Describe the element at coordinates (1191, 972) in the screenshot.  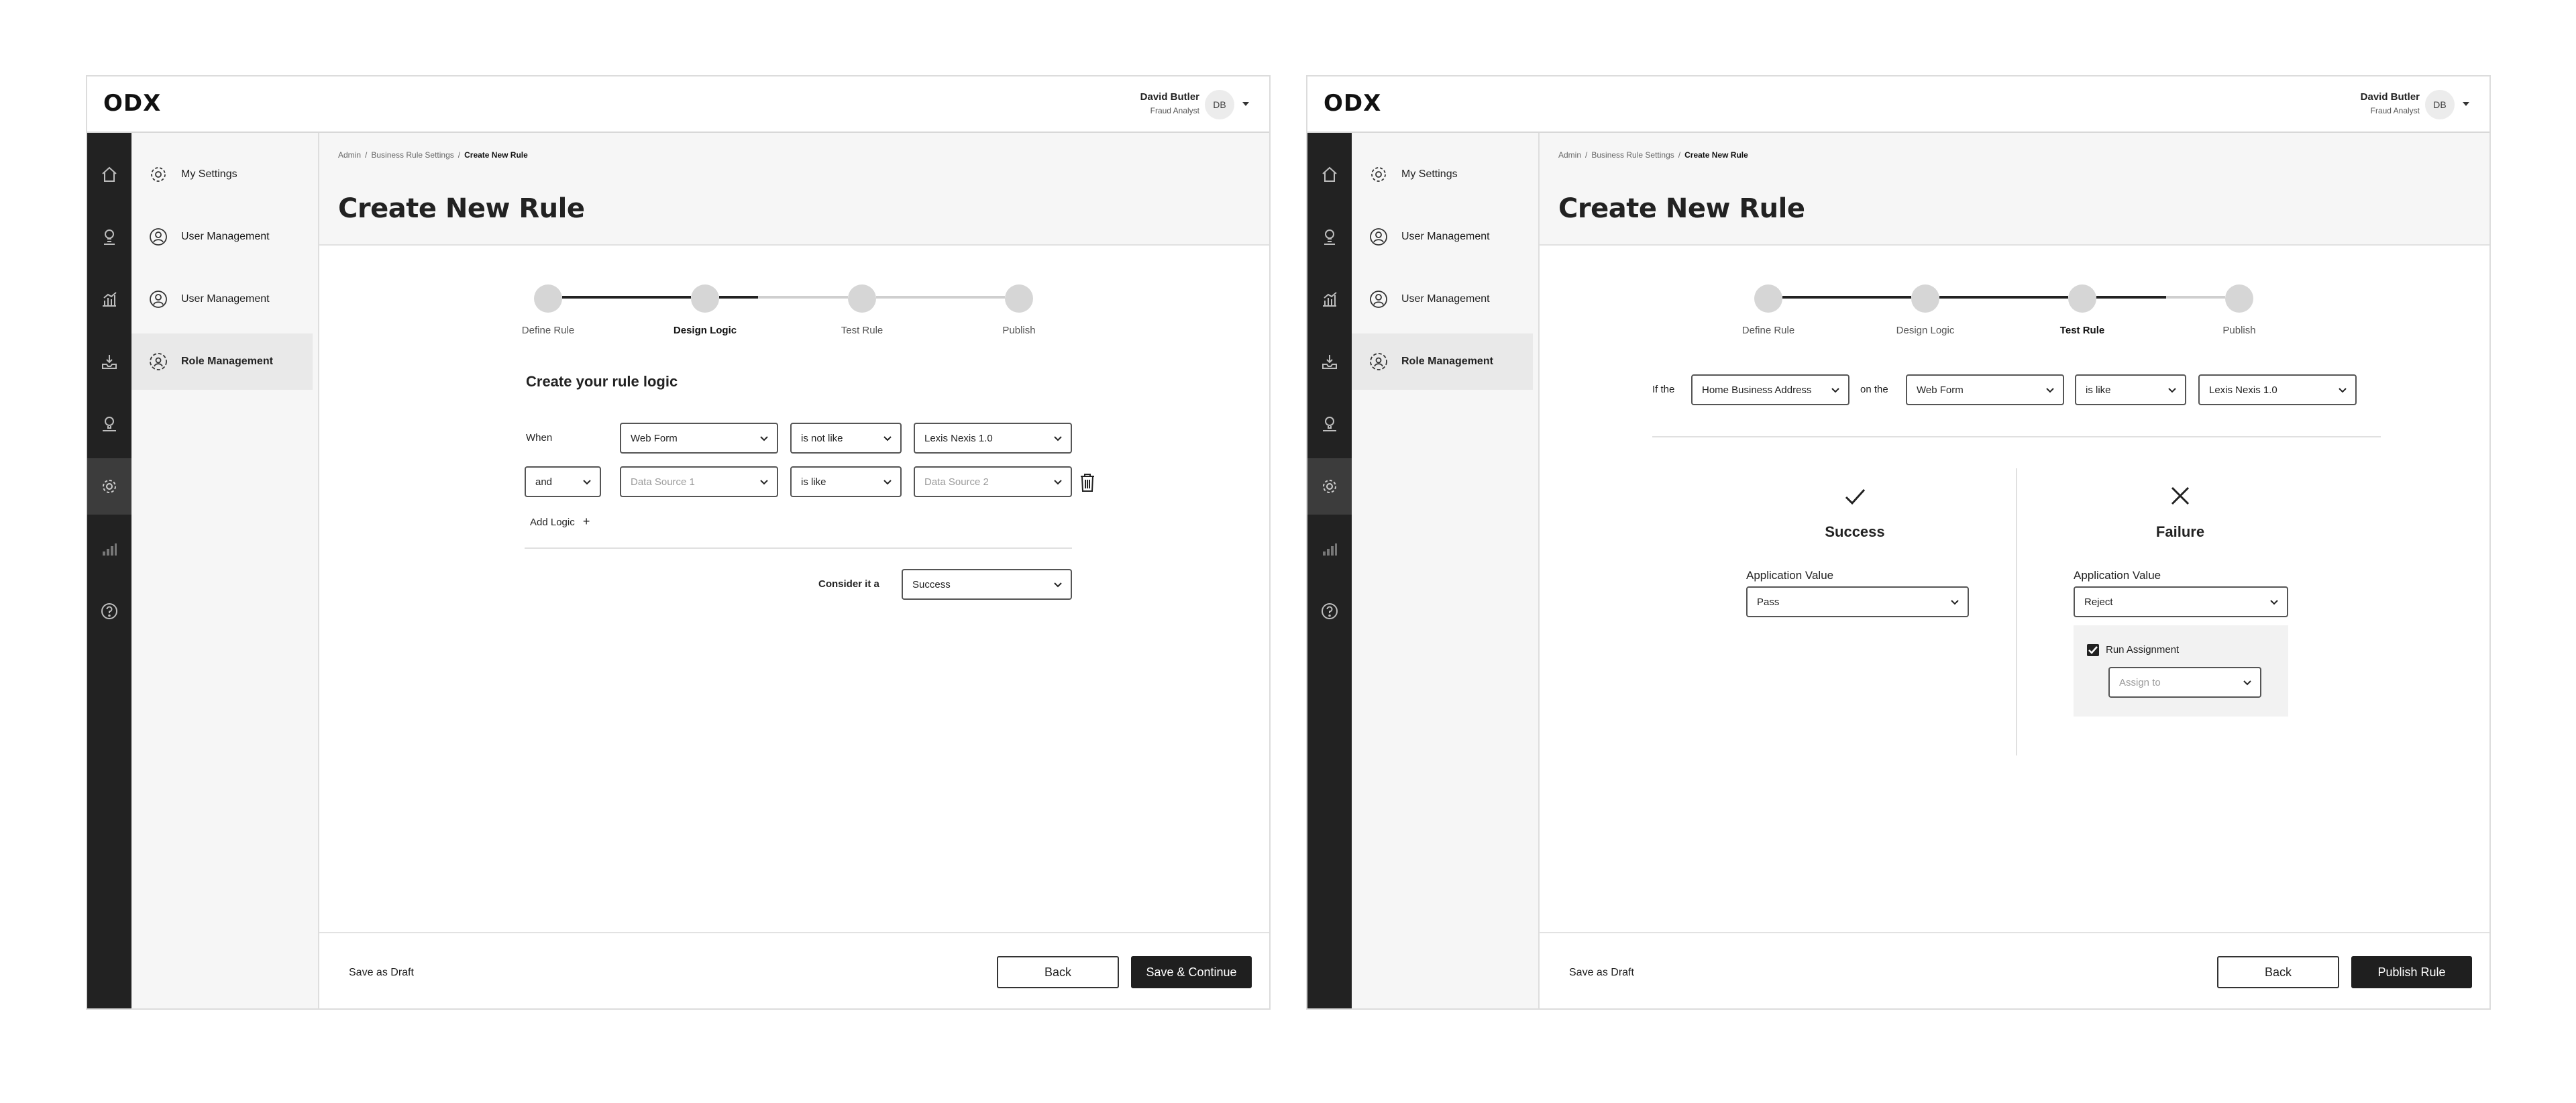
I see `save-continue-button: Save & Continue` at that location.